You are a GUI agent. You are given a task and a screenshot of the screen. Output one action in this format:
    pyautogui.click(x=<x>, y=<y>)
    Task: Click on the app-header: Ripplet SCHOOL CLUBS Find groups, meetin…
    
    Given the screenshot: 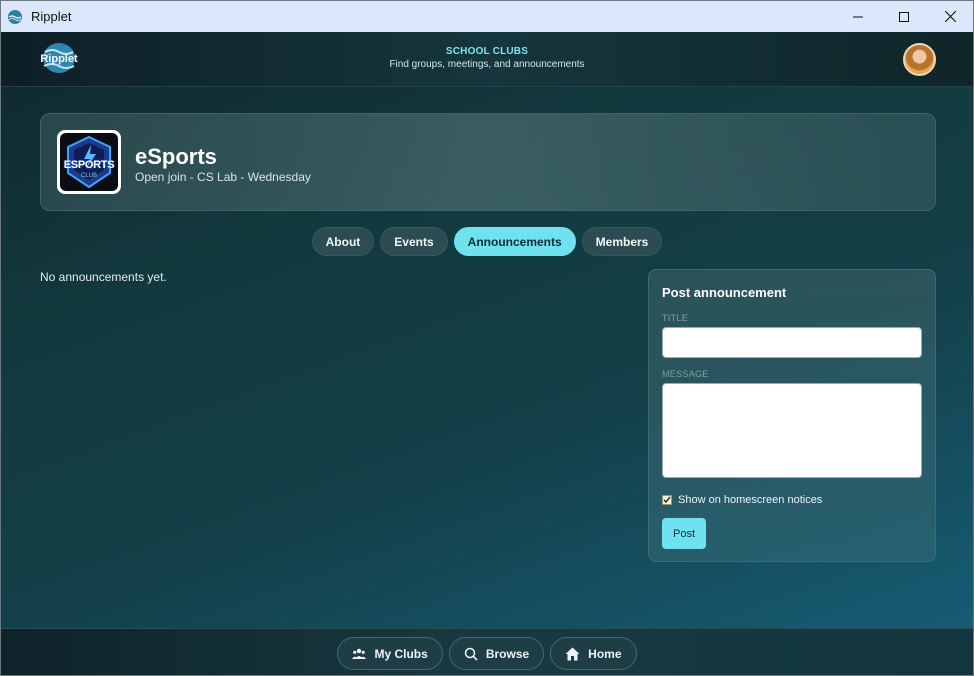 What is the action you would take?
    pyautogui.click(x=487, y=59)
    